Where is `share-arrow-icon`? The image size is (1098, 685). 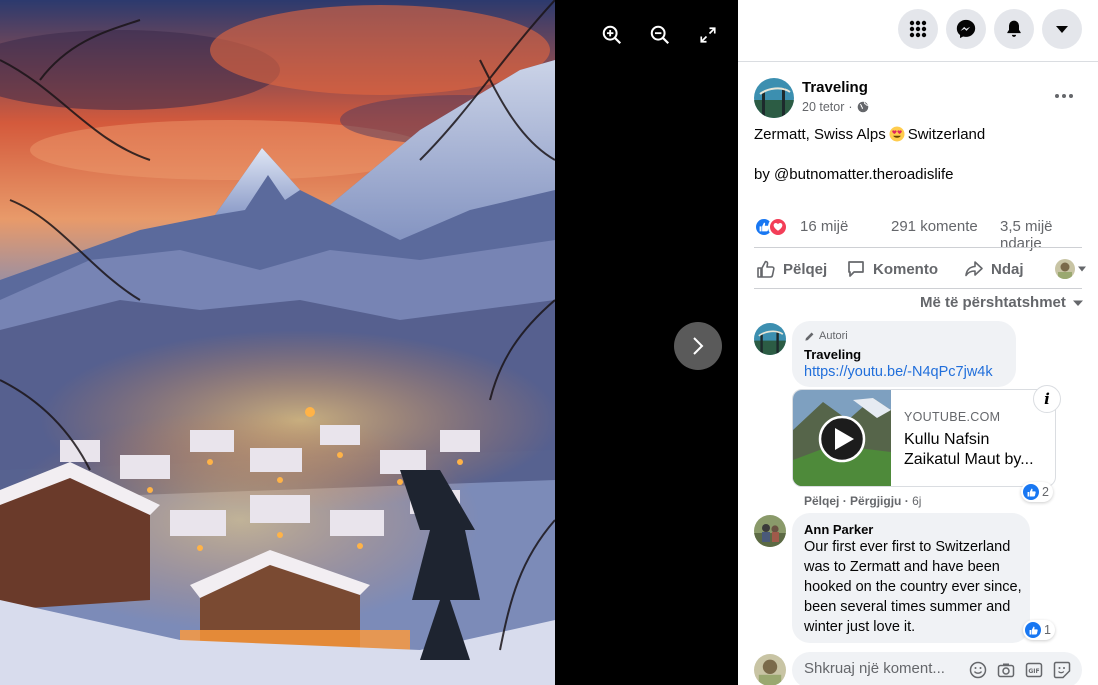
share-arrow-icon is located at coordinates (974, 269).